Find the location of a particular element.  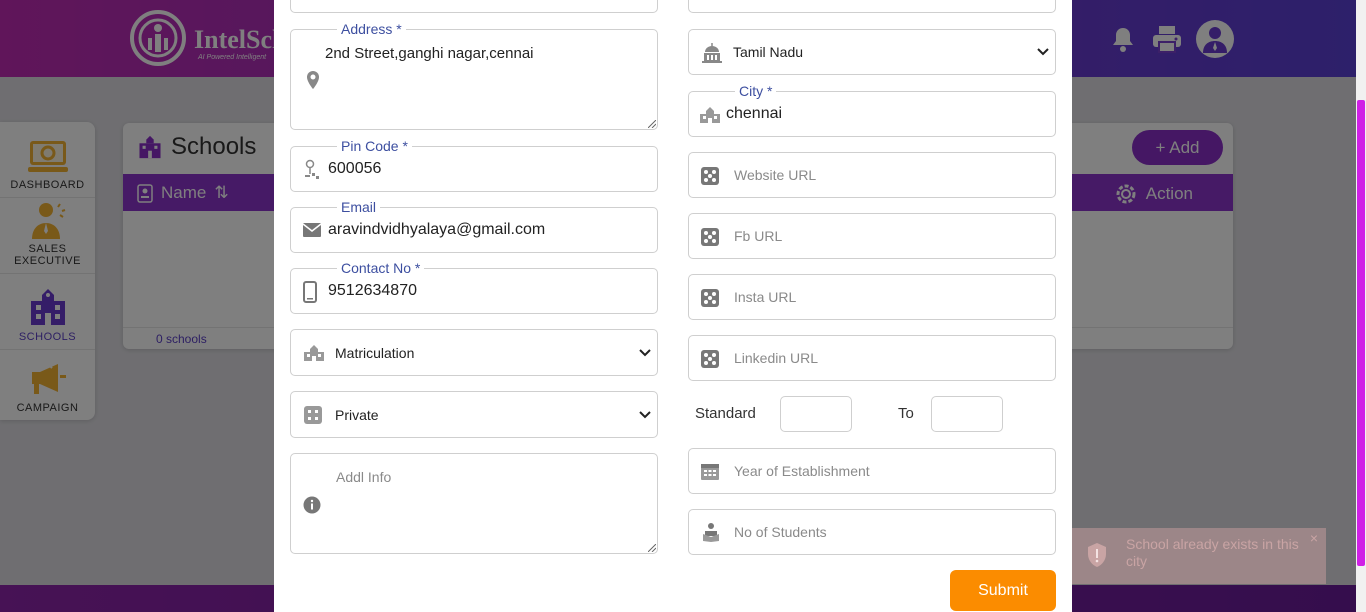

website-url-field: Website URL is located at coordinates (872, 175).